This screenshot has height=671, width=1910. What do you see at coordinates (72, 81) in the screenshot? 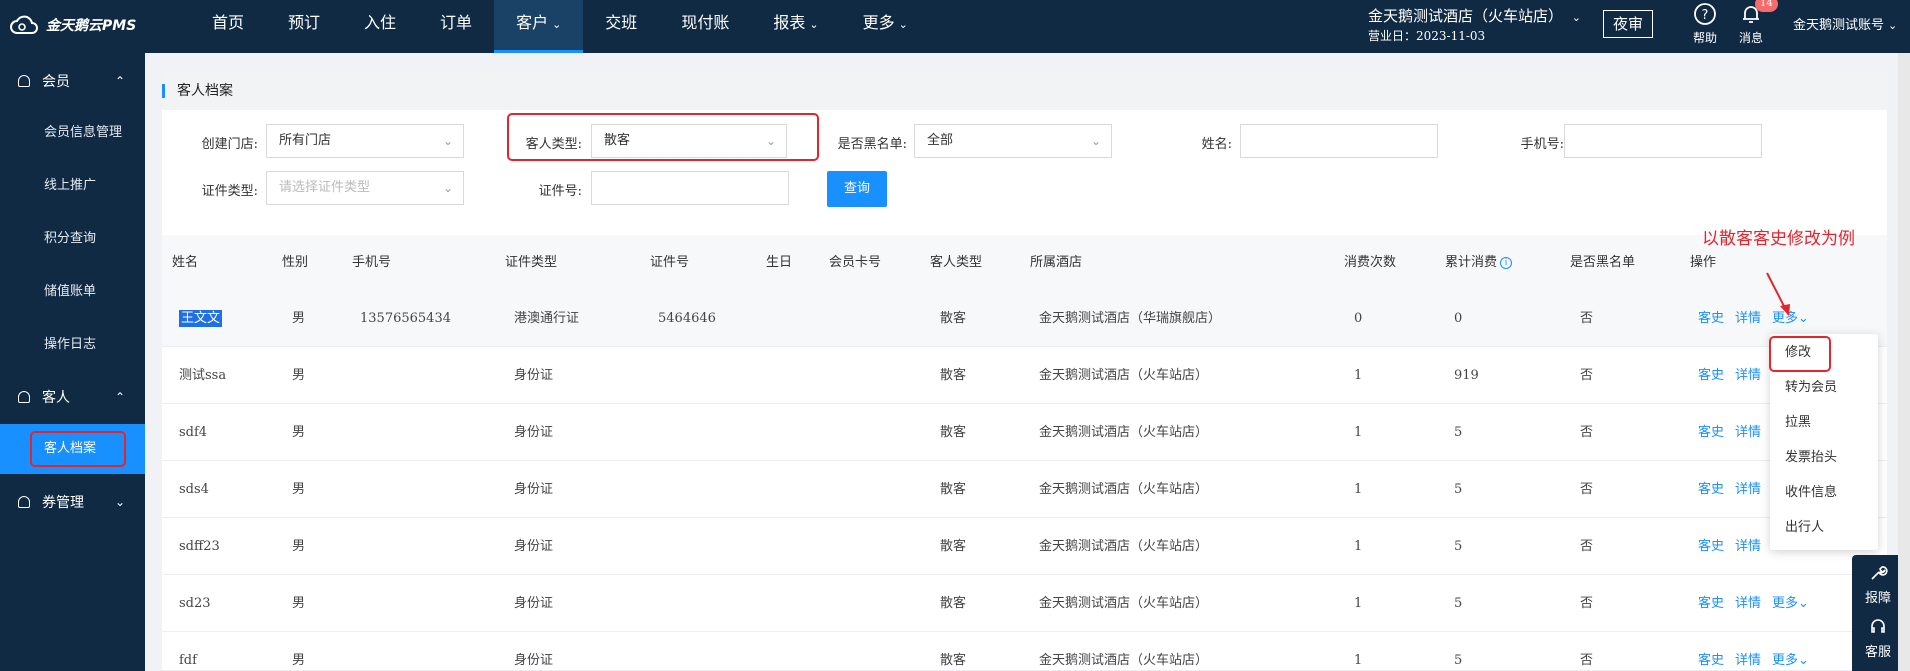
I see `sidebar-group-members: 会员 ⌃` at bounding box center [72, 81].